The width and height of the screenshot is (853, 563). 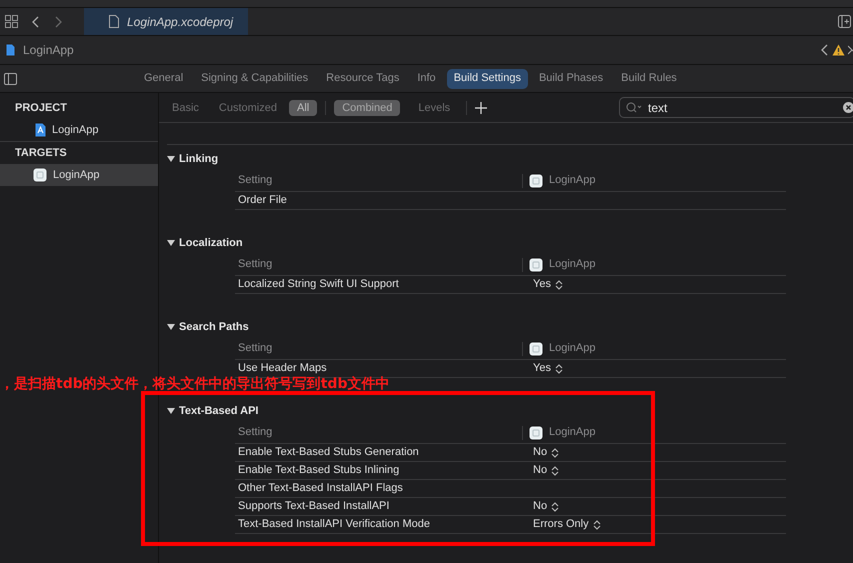 I want to click on view-filter-tab: Combined, so click(x=367, y=108).